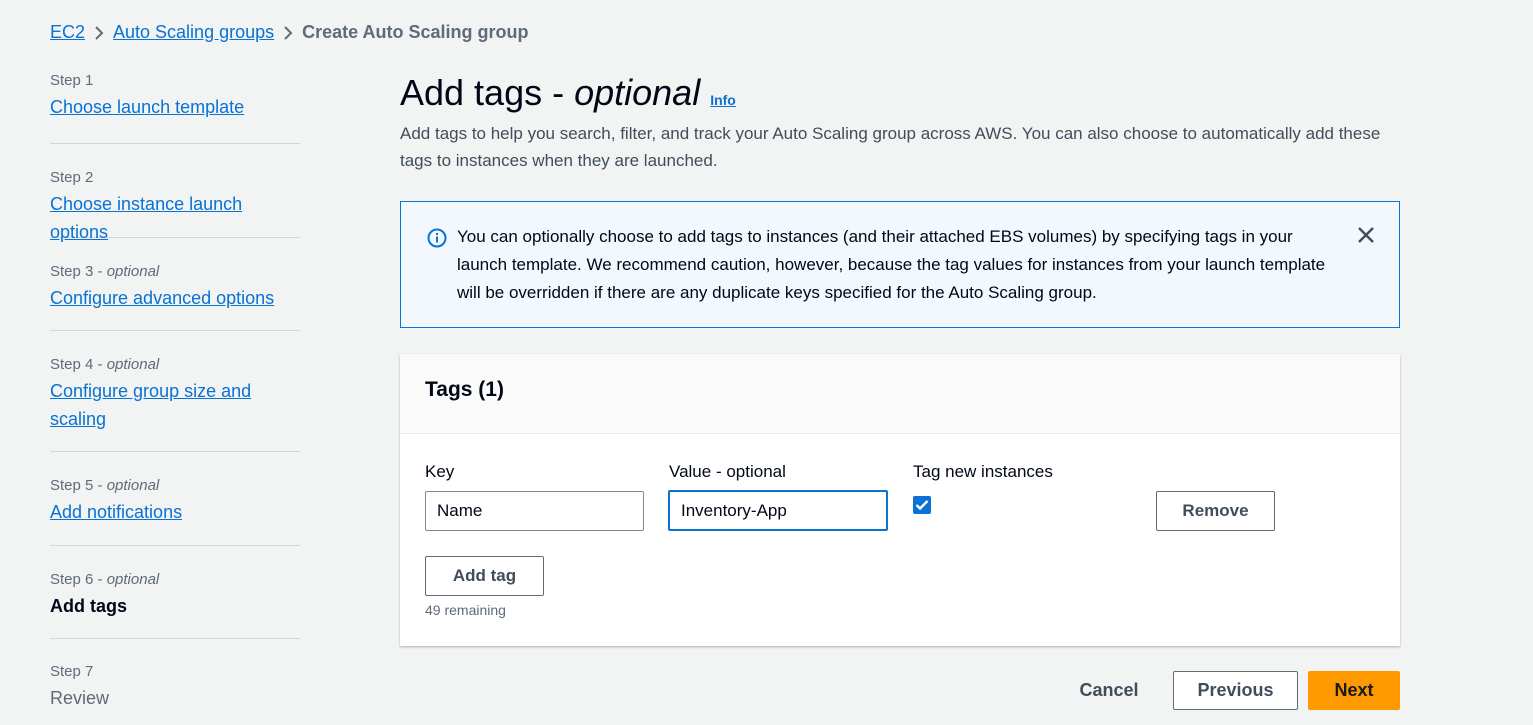  I want to click on step-1: Step 1 Choose launch template, so click(175, 107).